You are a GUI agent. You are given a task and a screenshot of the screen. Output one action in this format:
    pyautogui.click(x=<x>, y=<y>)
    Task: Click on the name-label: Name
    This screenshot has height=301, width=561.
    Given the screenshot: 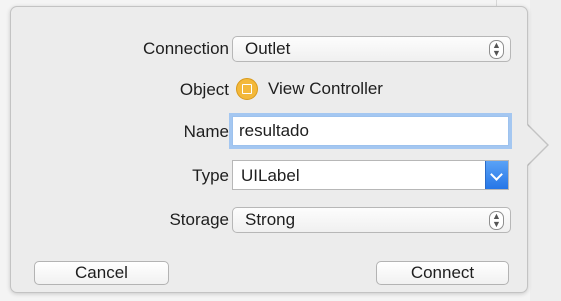 What is the action you would take?
    pyautogui.click(x=206, y=131)
    